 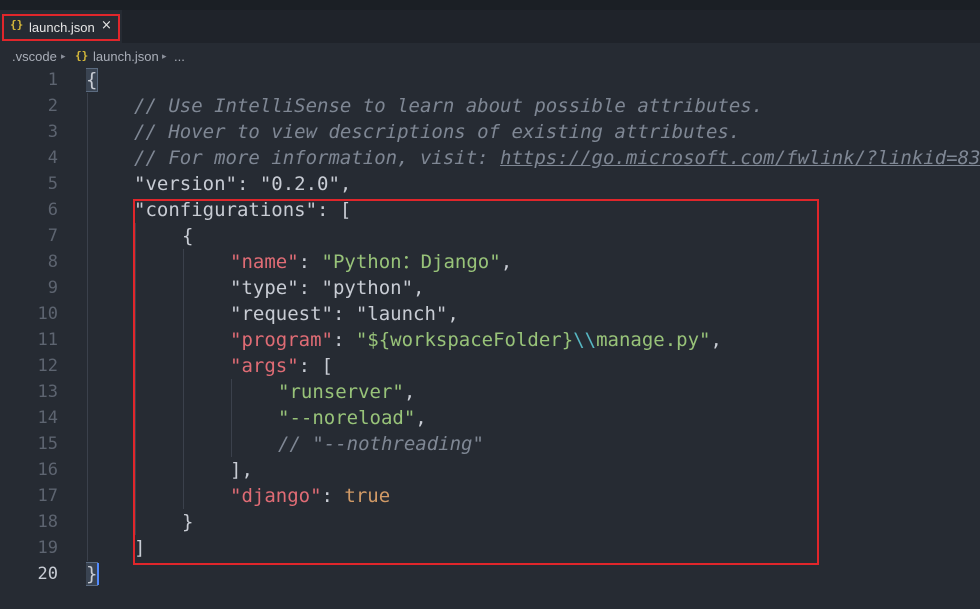 I want to click on line-number: 7, so click(x=52, y=236).